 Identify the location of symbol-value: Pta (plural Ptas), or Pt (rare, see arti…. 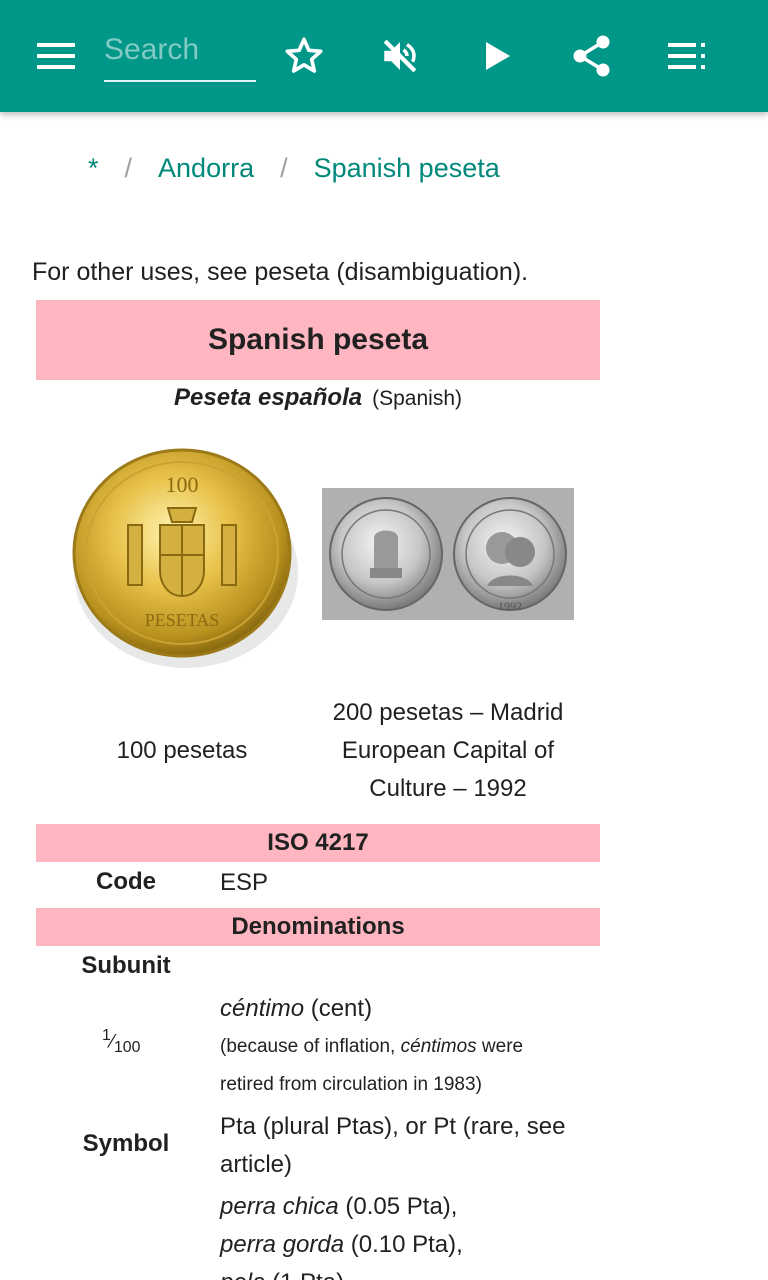
(410, 1146).